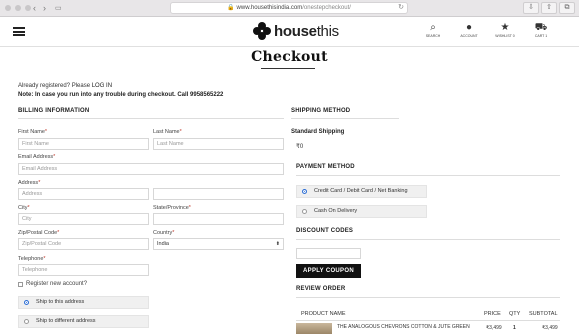  What do you see at coordinates (167, 132) in the screenshot?
I see `last-name-label: Last Name*` at bounding box center [167, 132].